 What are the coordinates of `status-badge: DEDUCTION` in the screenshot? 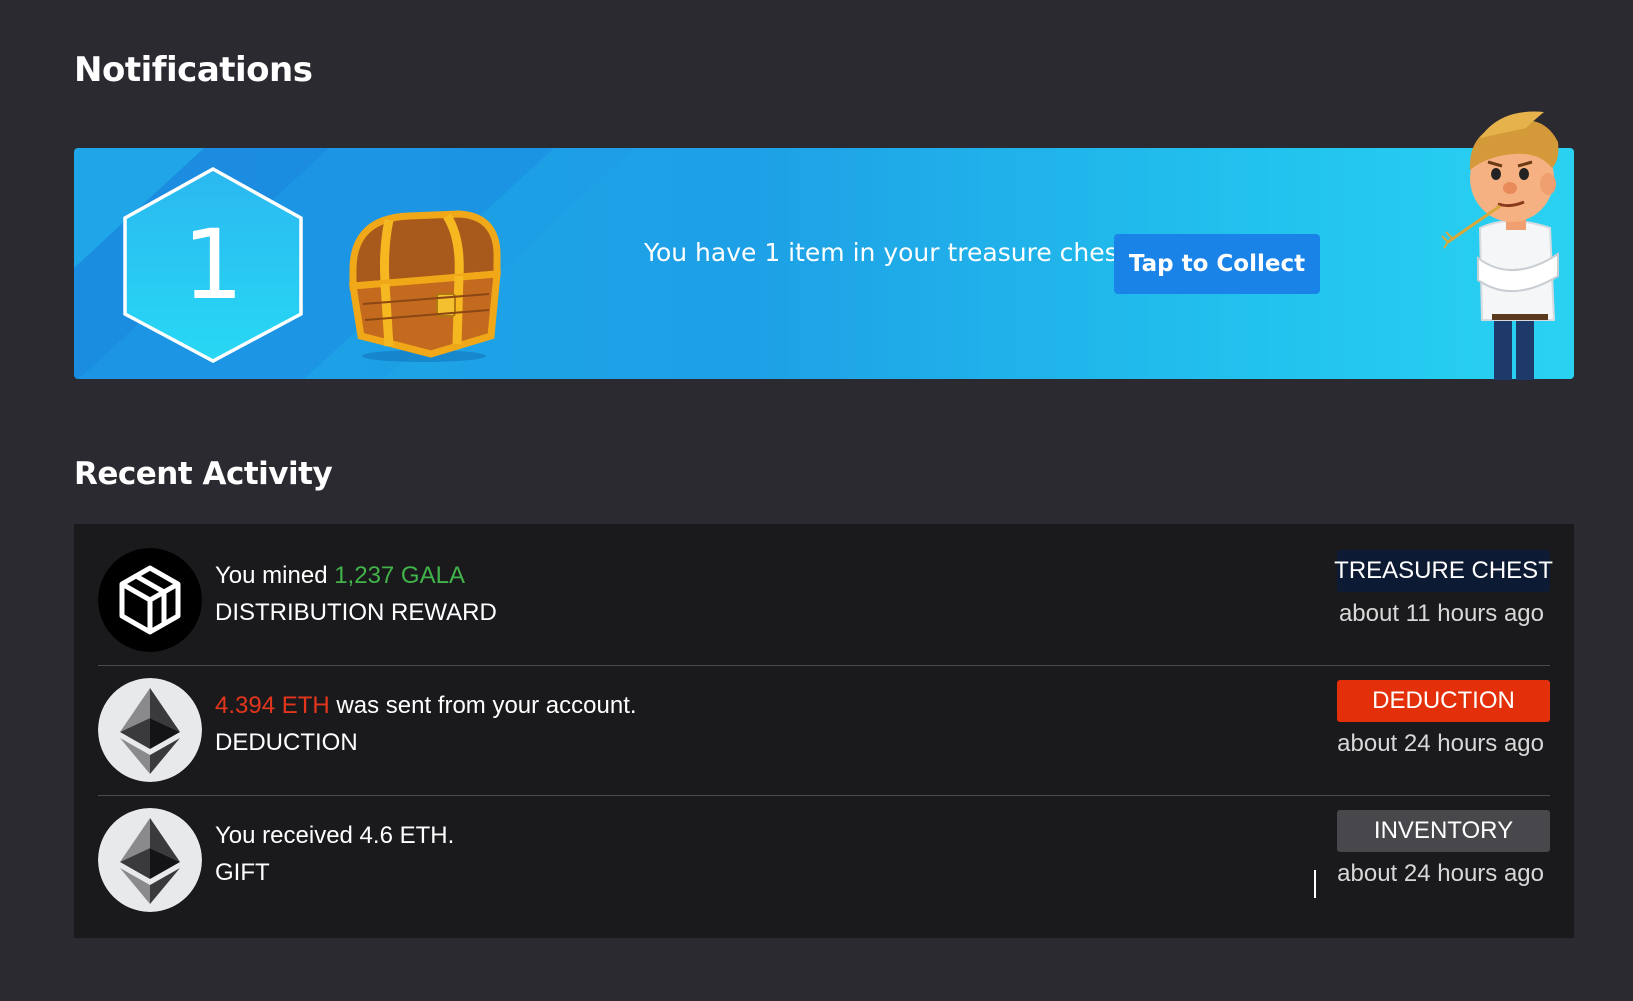 It's located at (1443, 701).